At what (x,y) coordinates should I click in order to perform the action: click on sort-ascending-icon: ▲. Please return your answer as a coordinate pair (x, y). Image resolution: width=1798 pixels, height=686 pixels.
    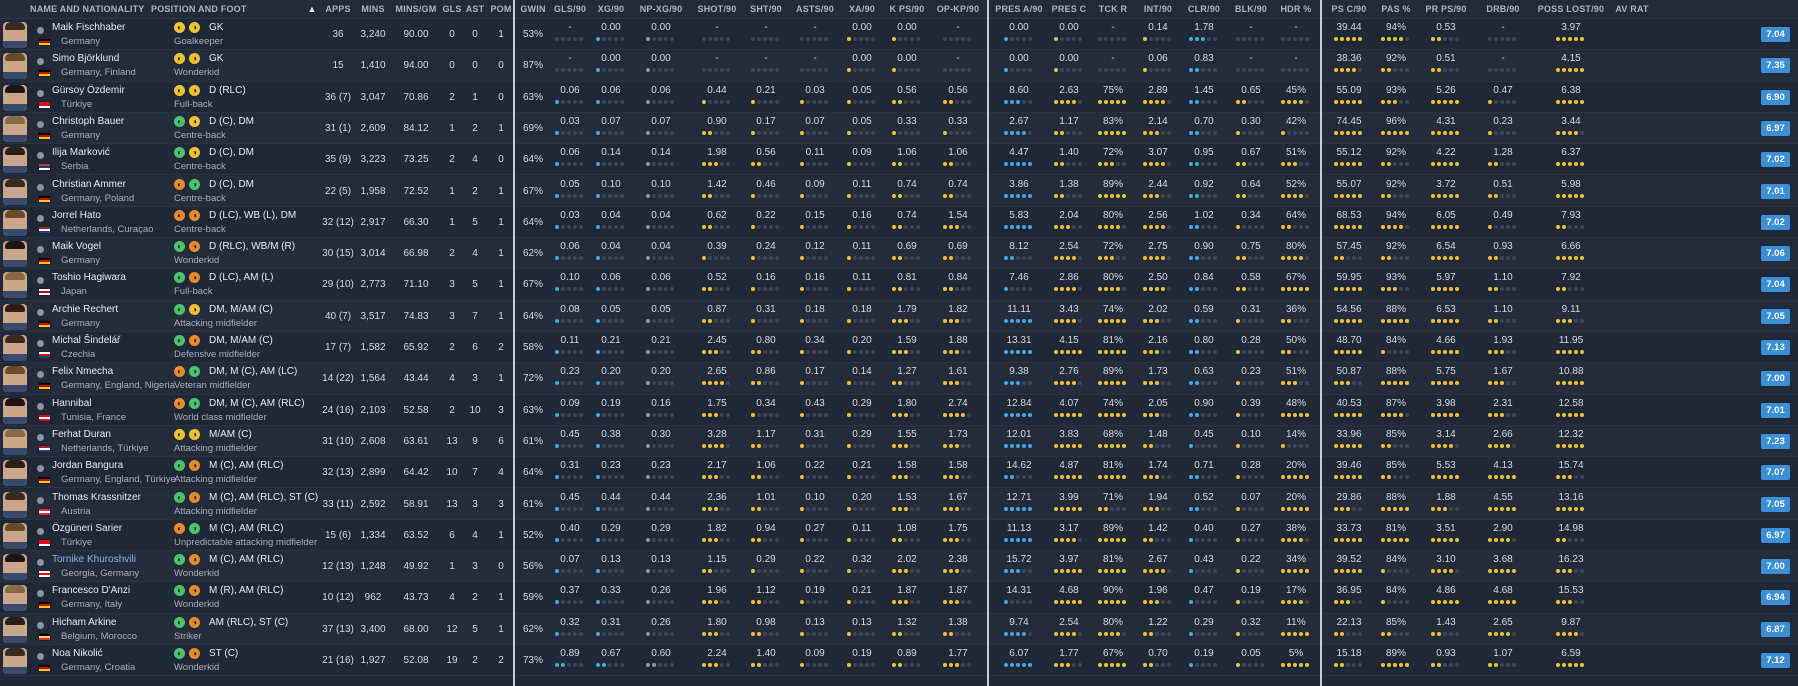
    Looking at the image, I should click on (312, 9).